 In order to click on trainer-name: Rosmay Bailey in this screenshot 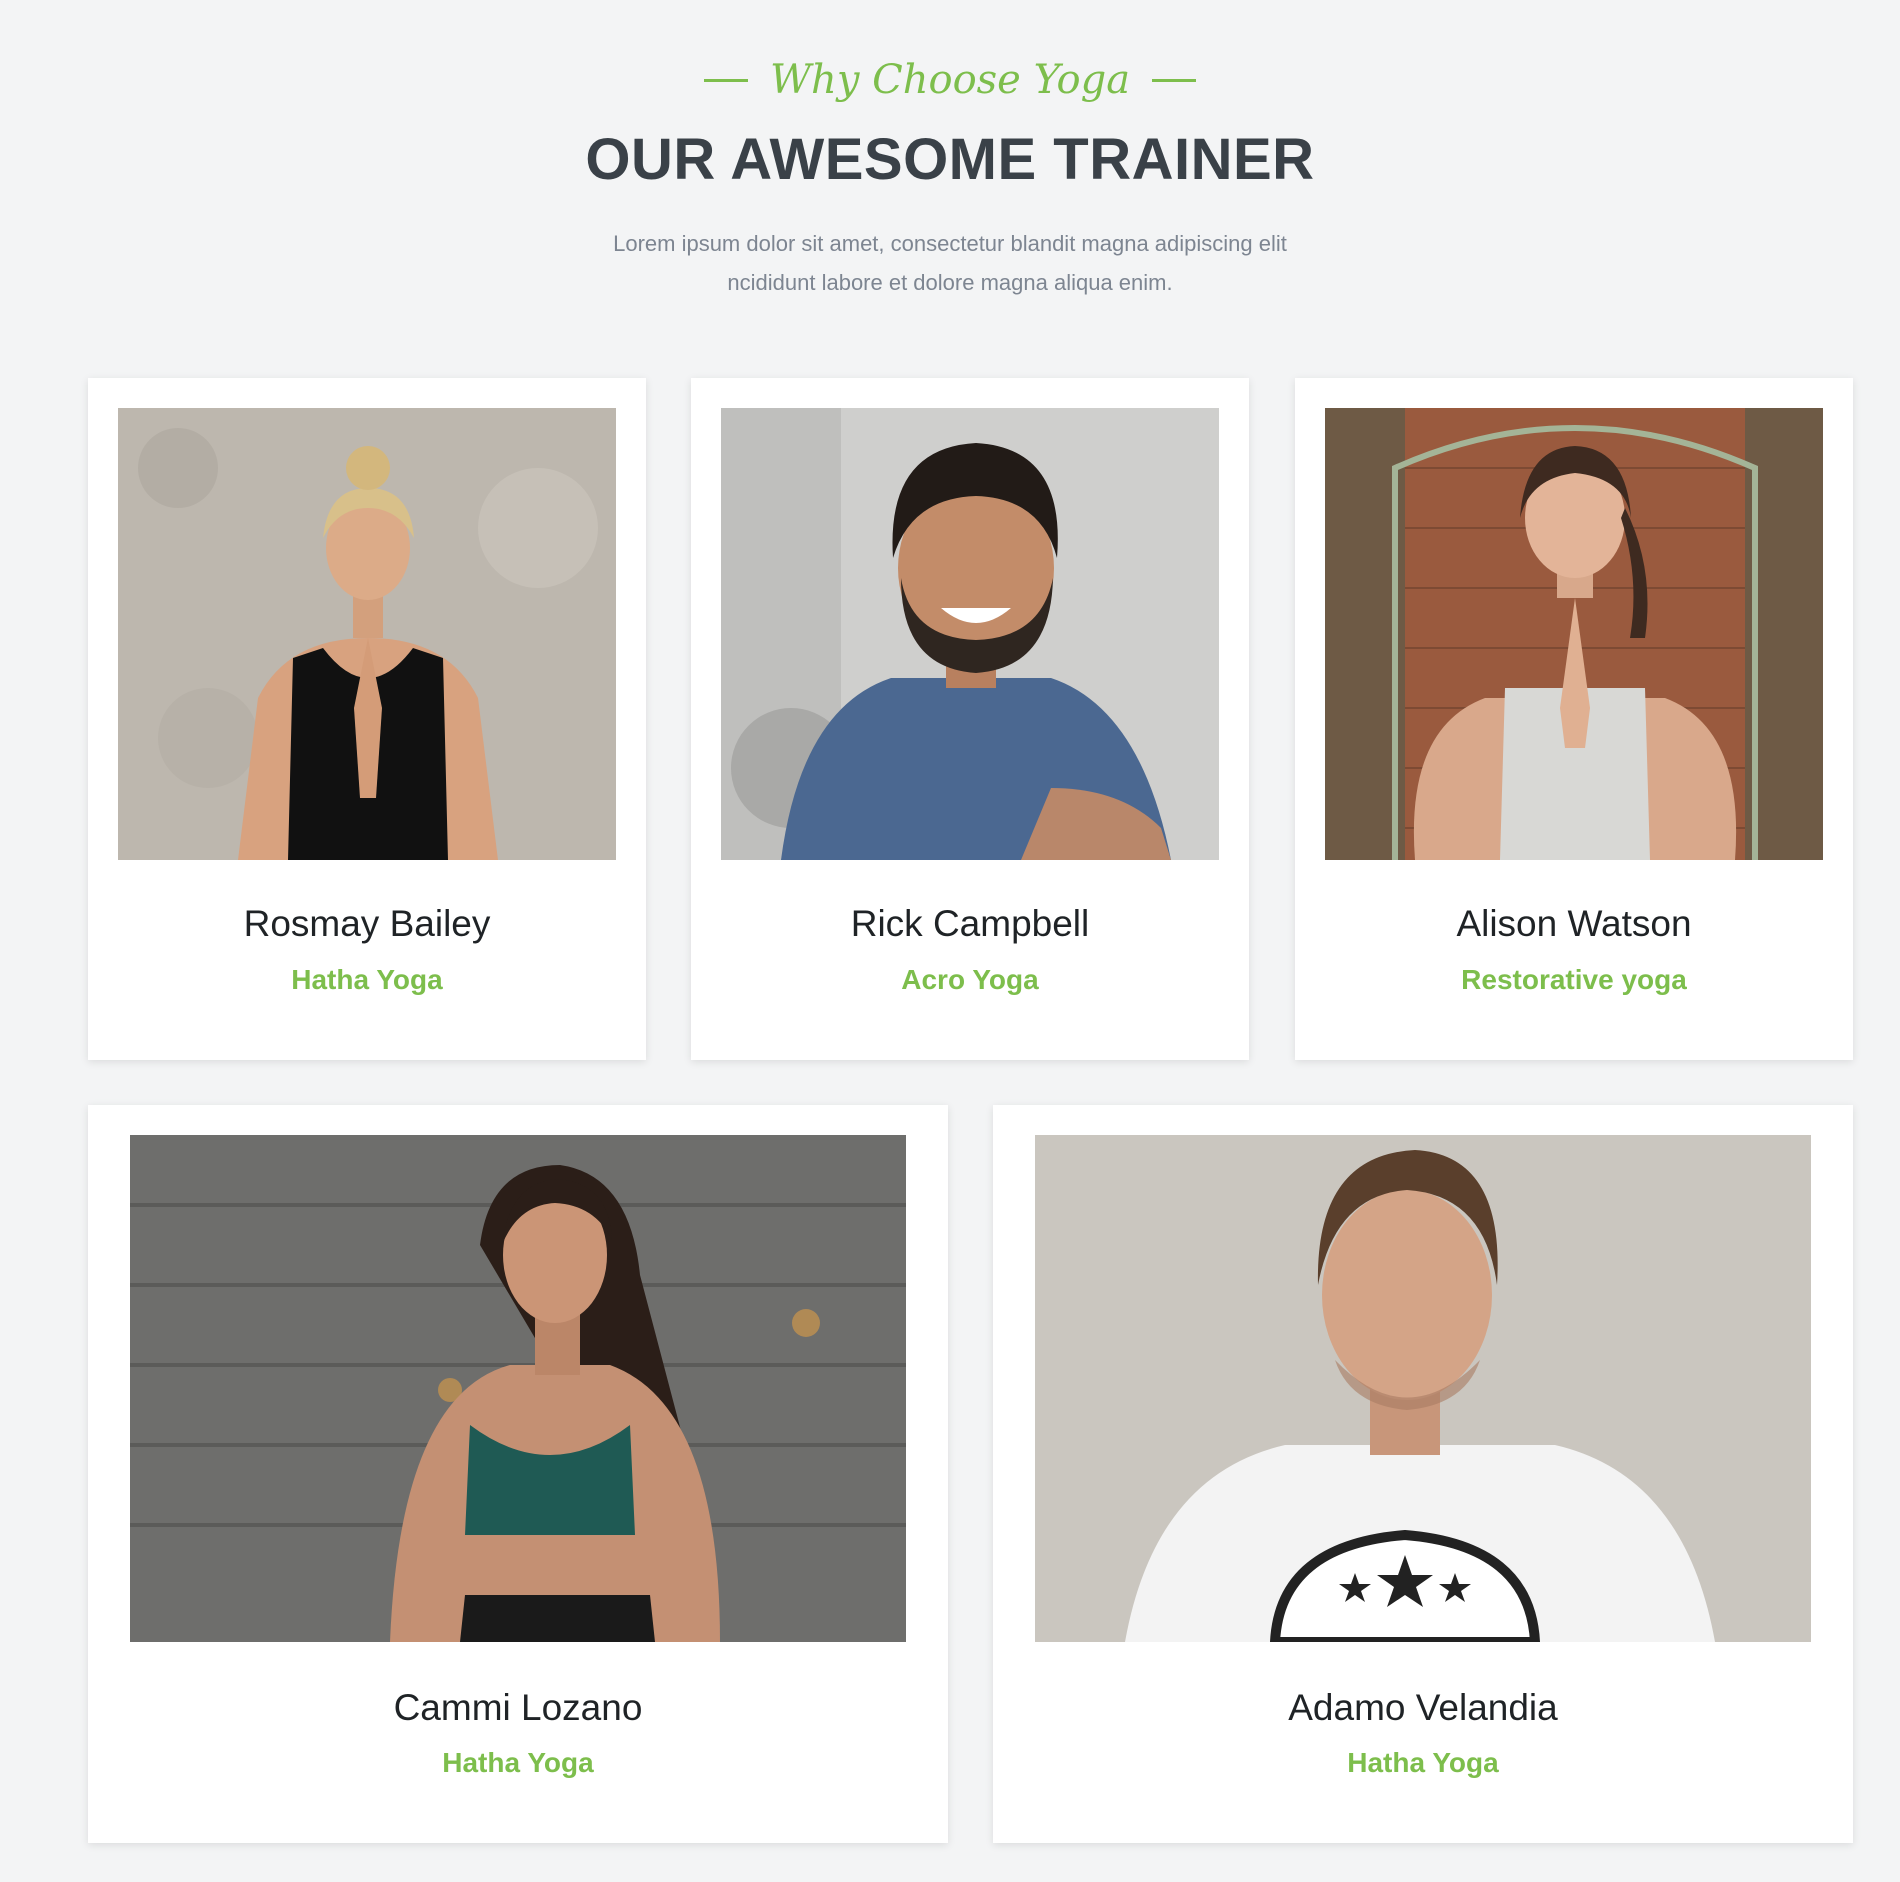, I will do `click(367, 923)`.